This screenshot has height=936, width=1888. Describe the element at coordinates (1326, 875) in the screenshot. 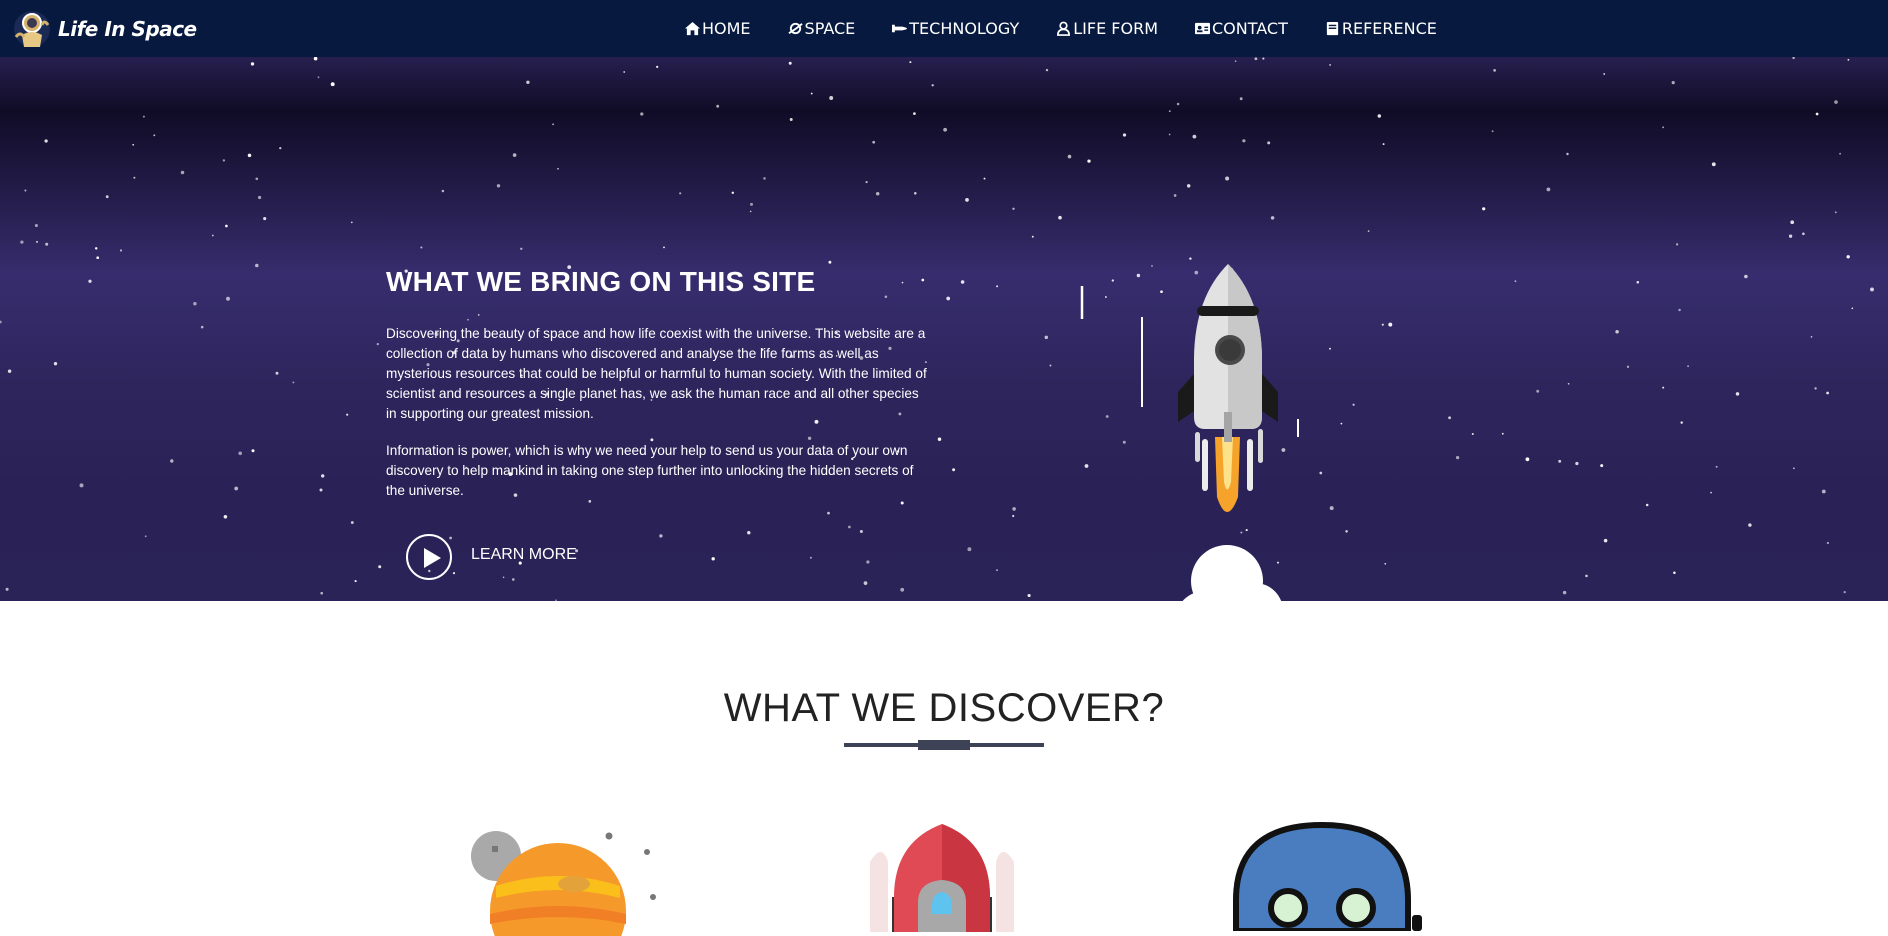

I see `alien-icon` at that location.